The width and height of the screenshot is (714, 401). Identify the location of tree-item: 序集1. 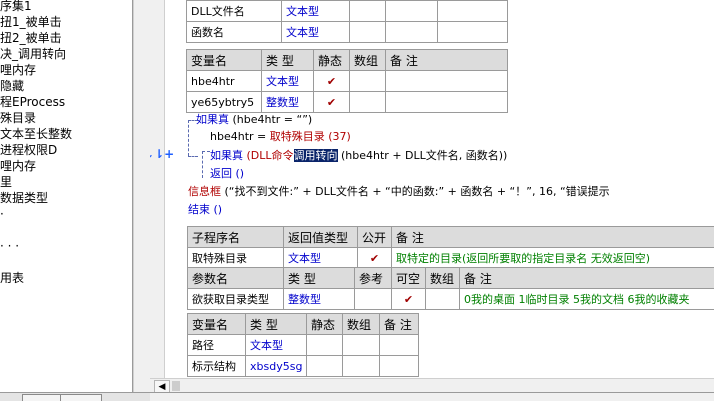
(16, 7).